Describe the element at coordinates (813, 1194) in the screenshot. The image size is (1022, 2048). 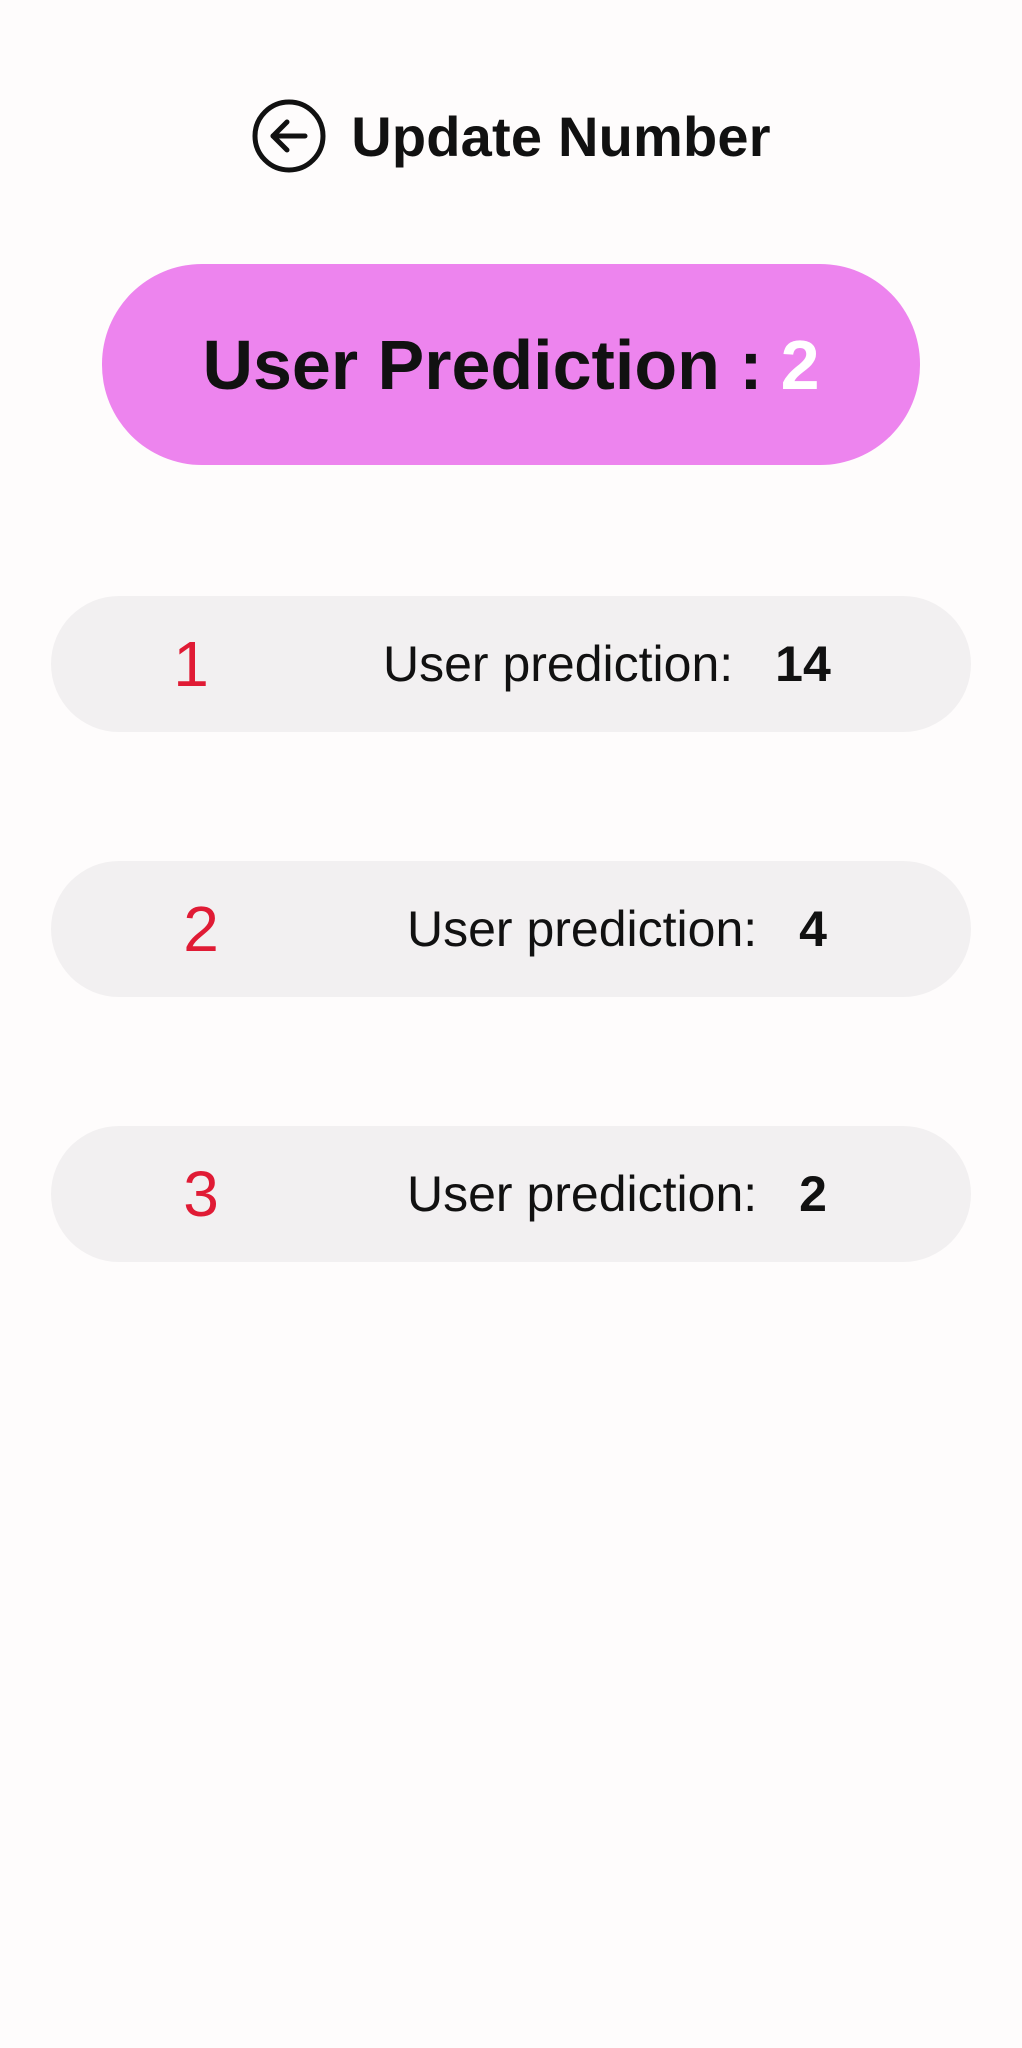
I see `prediction-value: 2` at that location.